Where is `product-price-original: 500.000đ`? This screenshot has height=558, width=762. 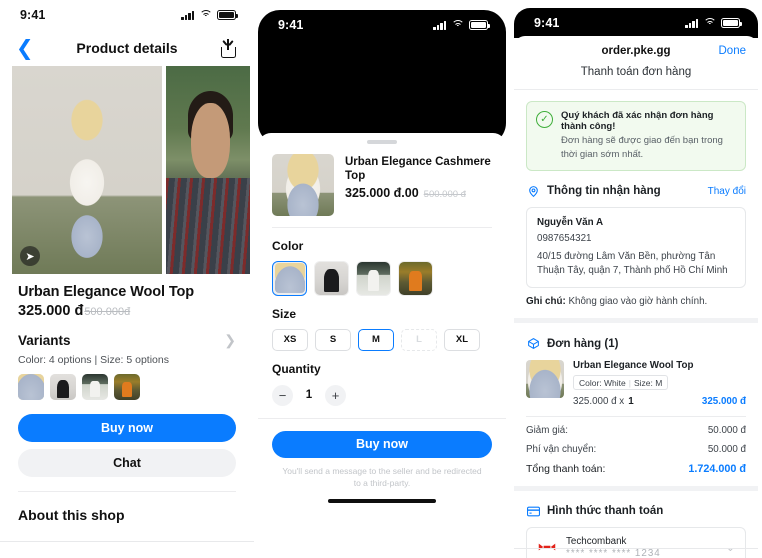 product-price-original: 500.000đ is located at coordinates (107, 312).